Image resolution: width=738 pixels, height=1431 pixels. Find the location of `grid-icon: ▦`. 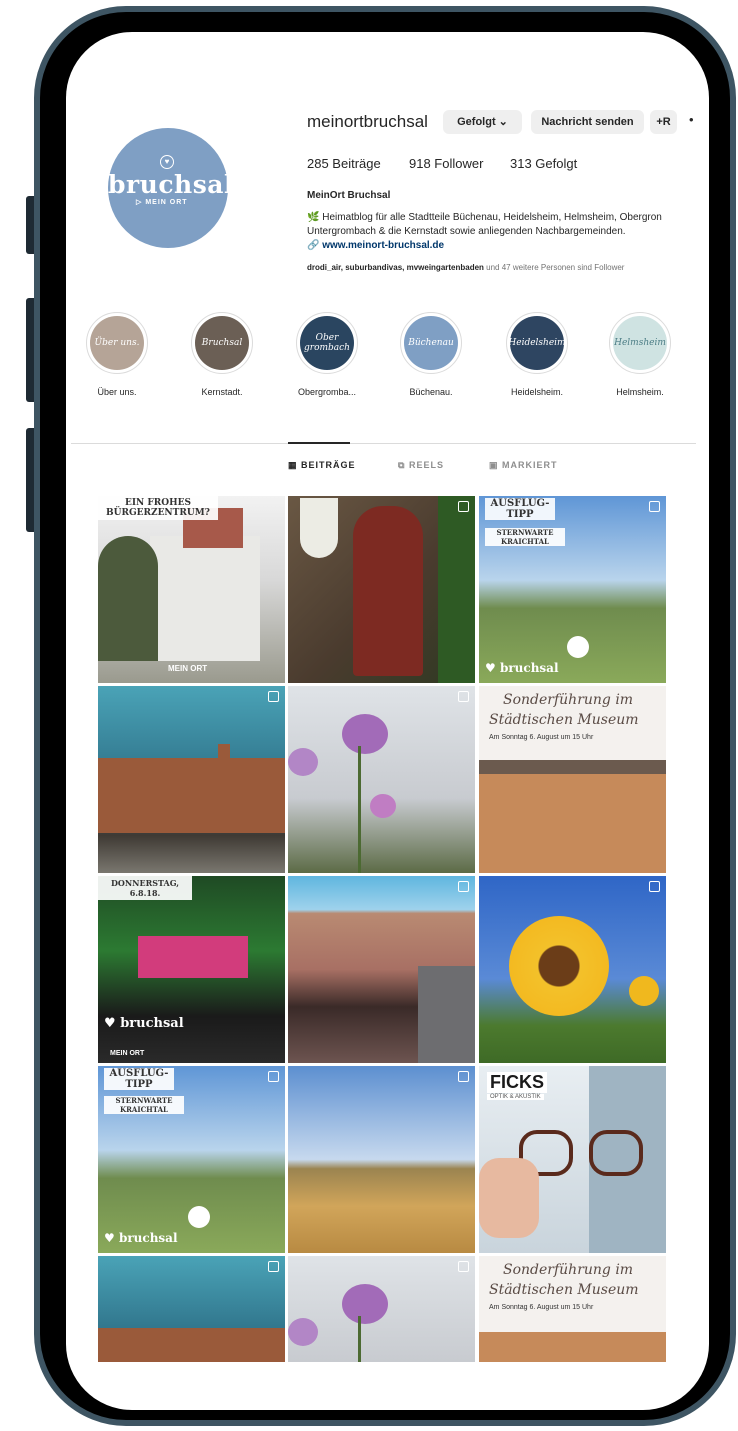

grid-icon: ▦ is located at coordinates (293, 465).